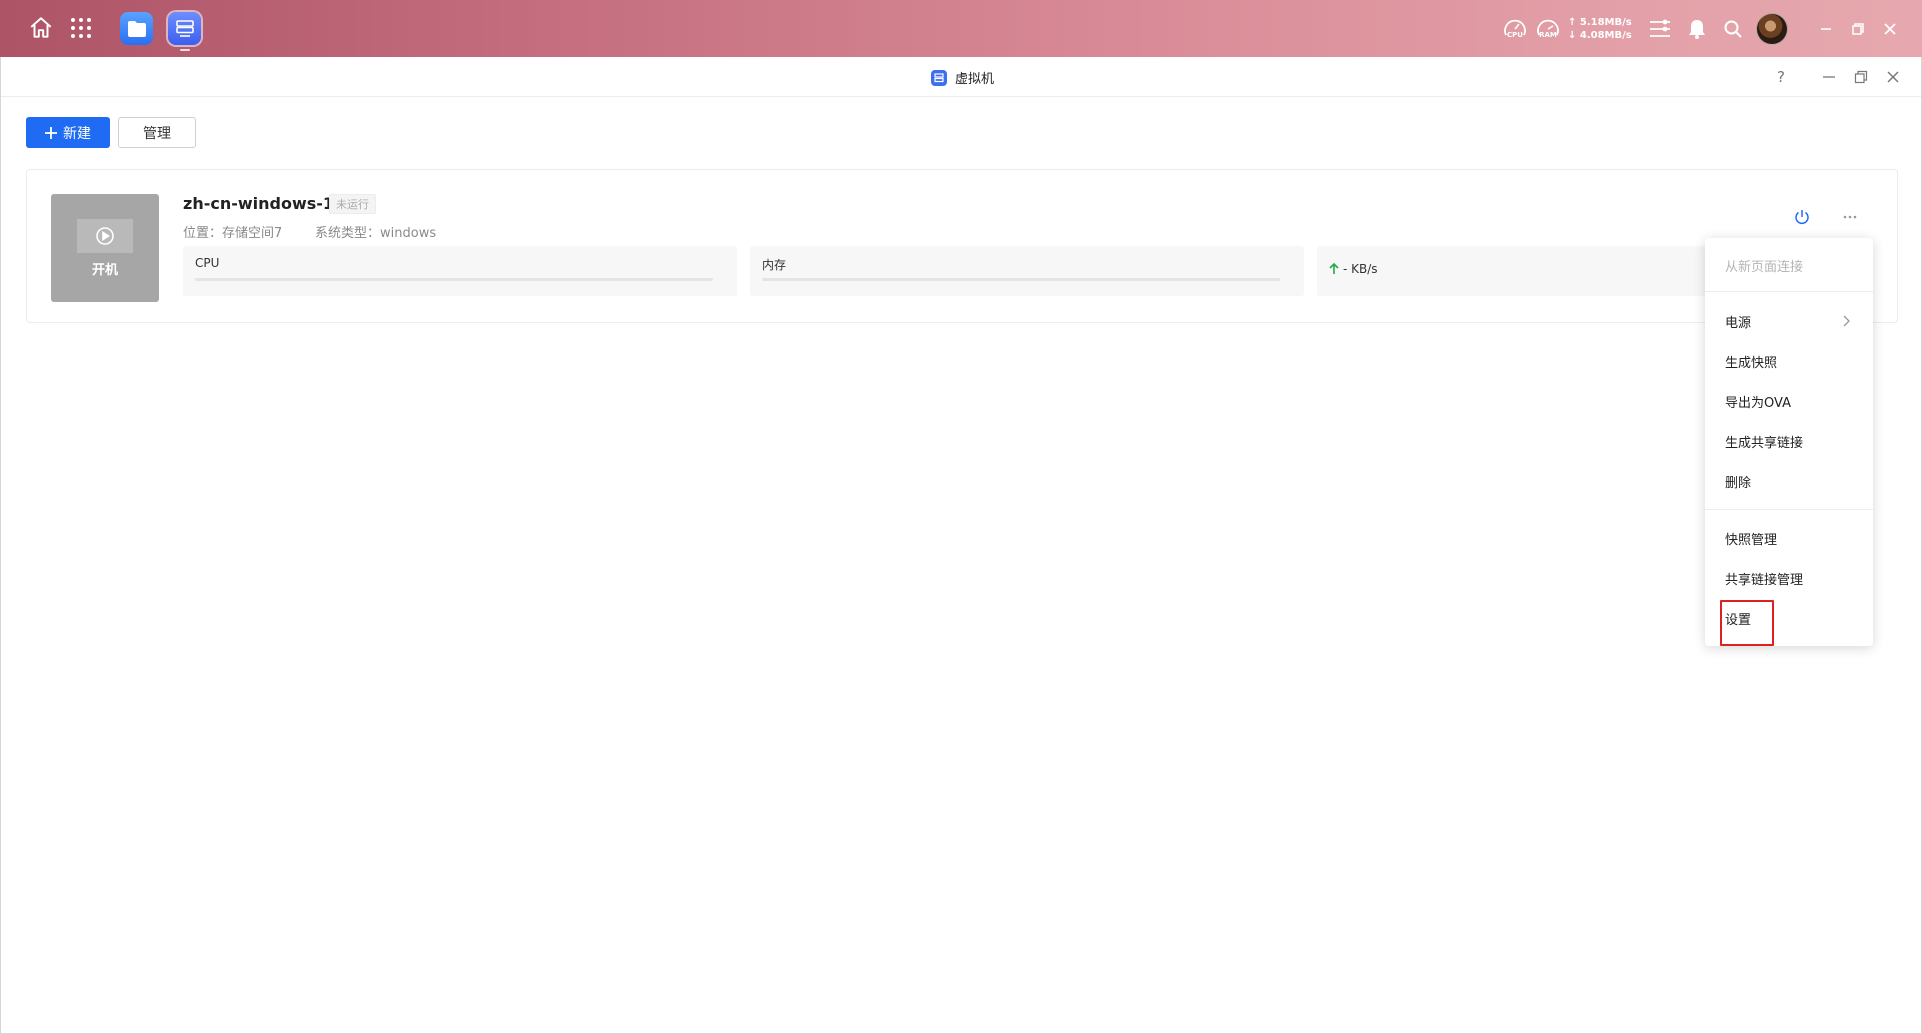  Describe the element at coordinates (774, 265) in the screenshot. I see `memory-metric-label: 内存` at that location.